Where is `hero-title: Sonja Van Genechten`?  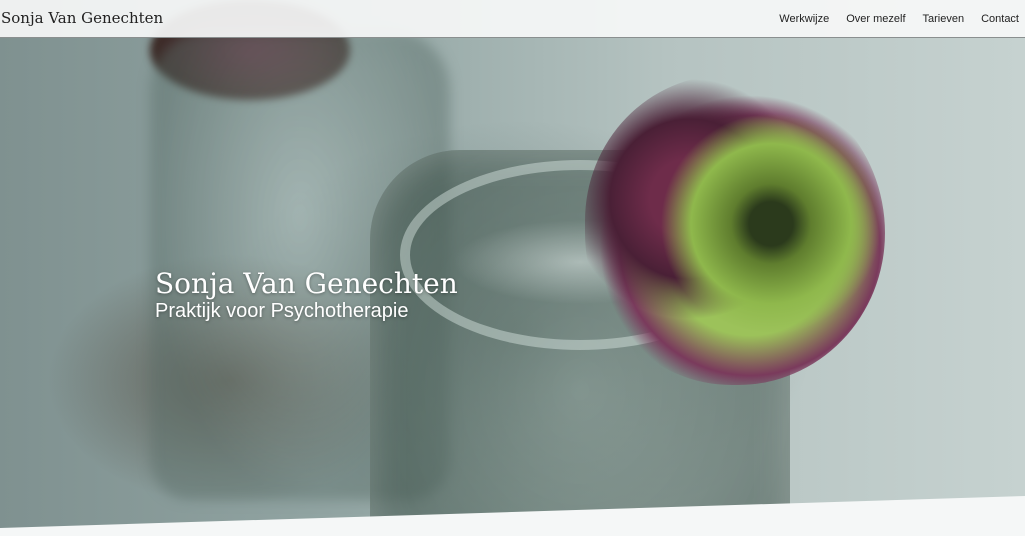 hero-title: Sonja Van Genechten is located at coordinates (306, 283).